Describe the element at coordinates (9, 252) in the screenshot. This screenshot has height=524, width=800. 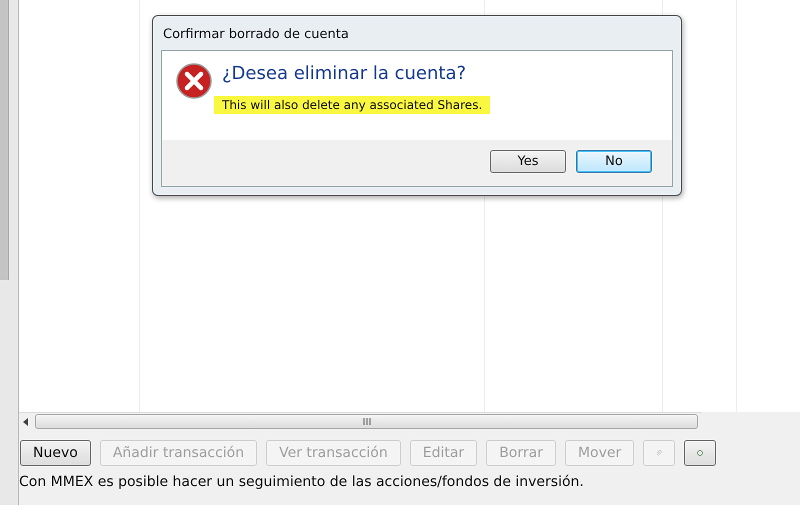
I see `vertical-scrollbar` at that location.